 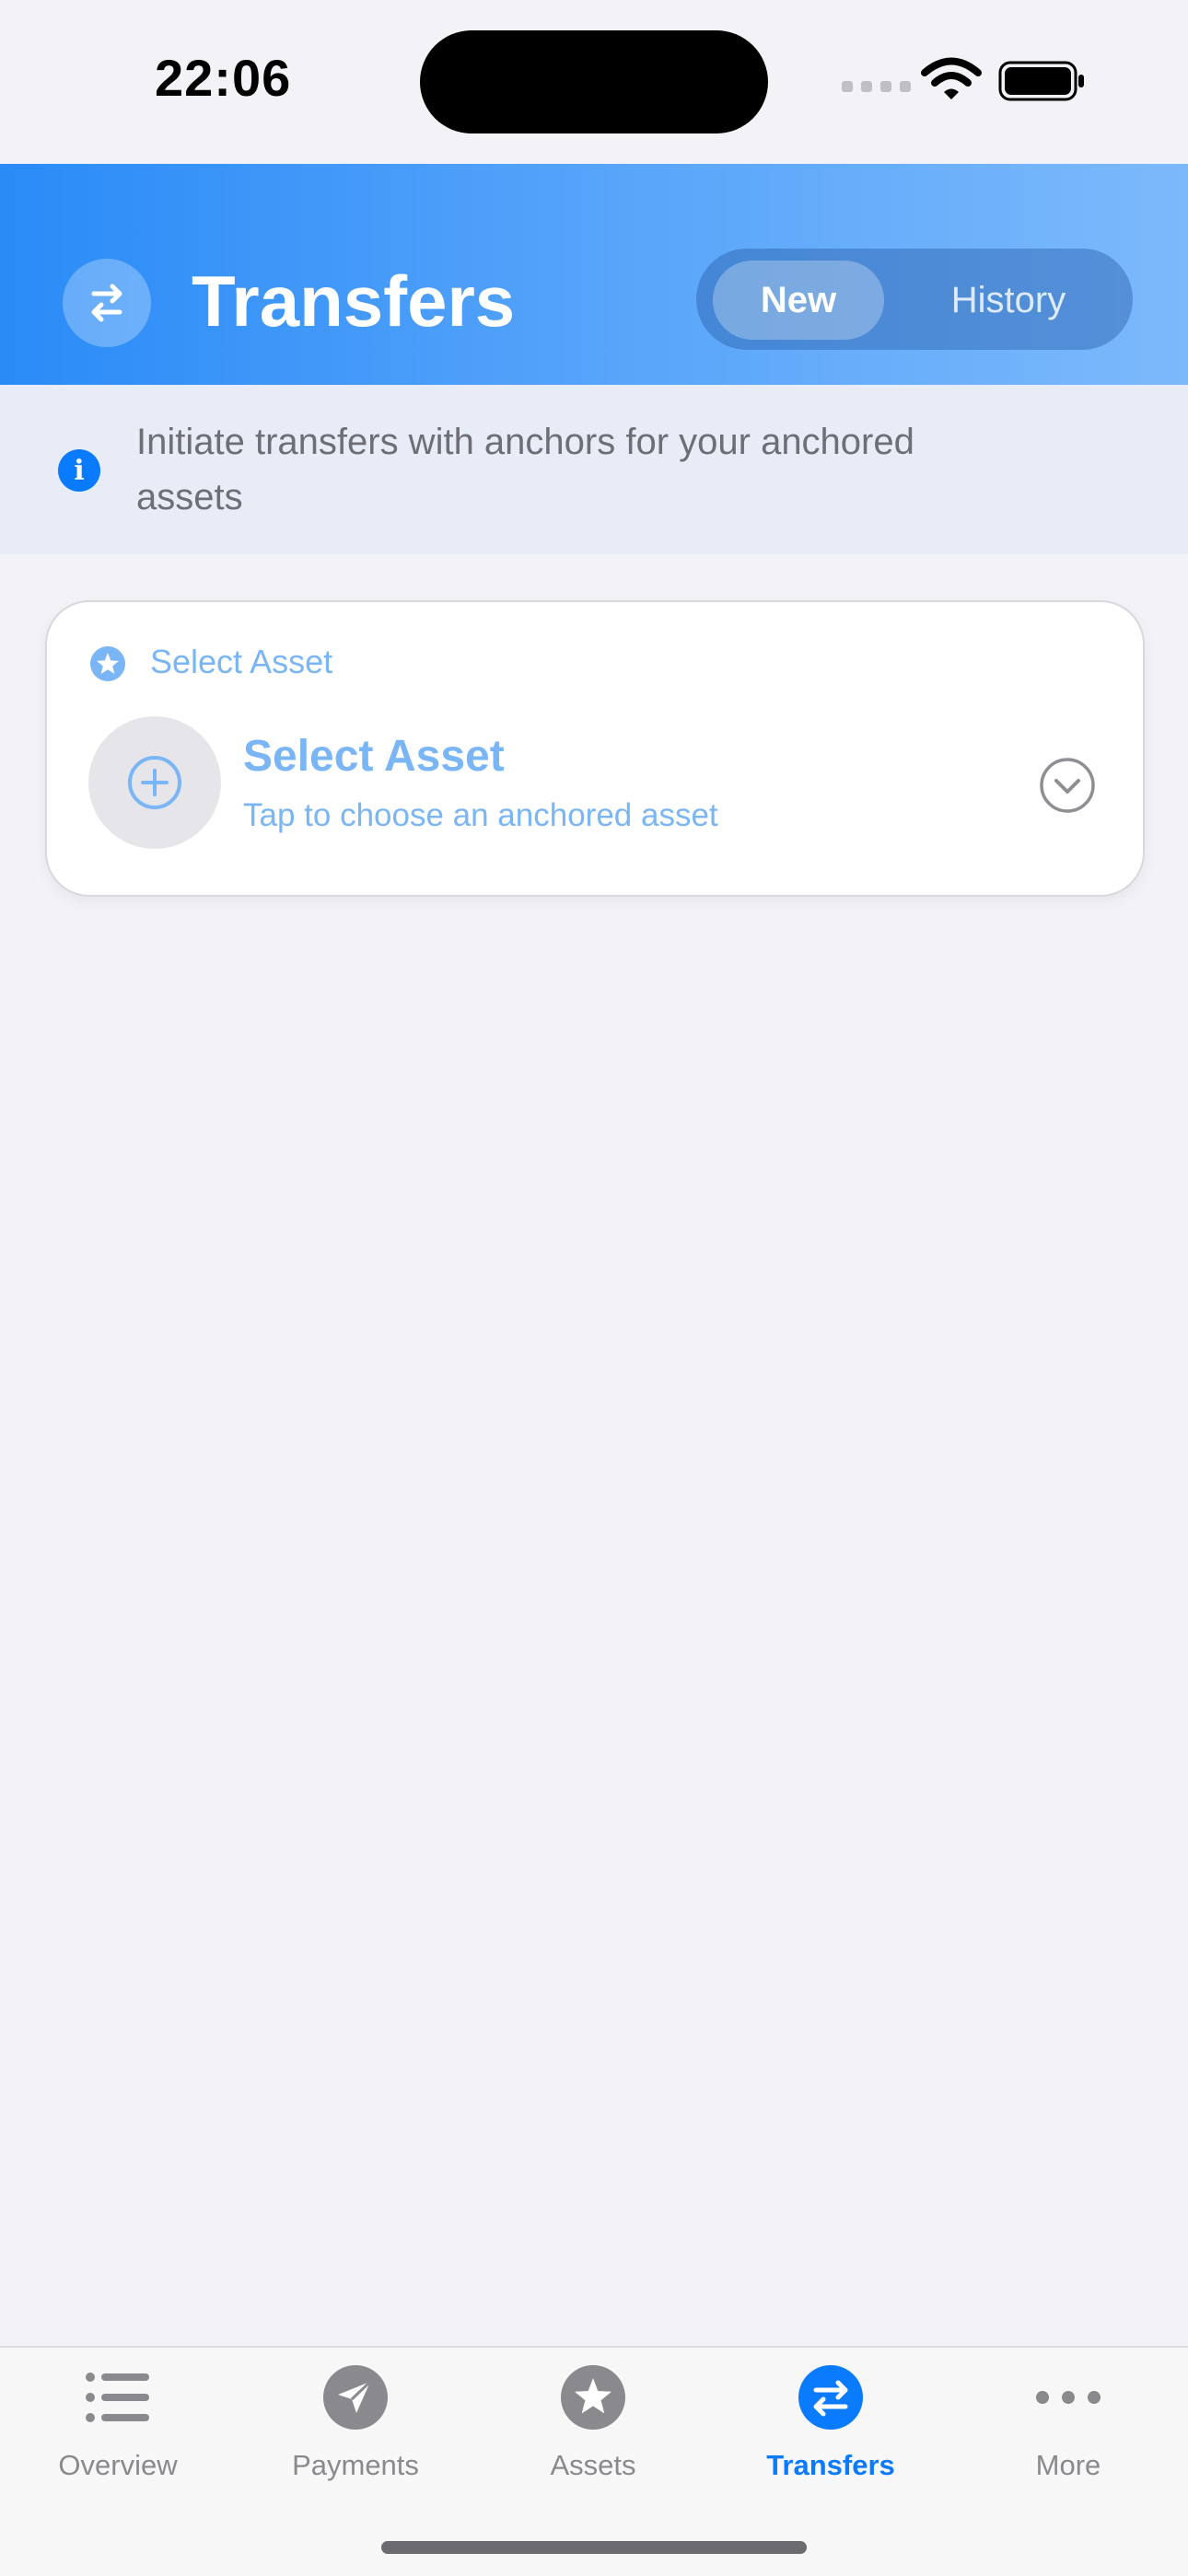 What do you see at coordinates (355, 2397) in the screenshot?
I see `paper-plane-icon` at bounding box center [355, 2397].